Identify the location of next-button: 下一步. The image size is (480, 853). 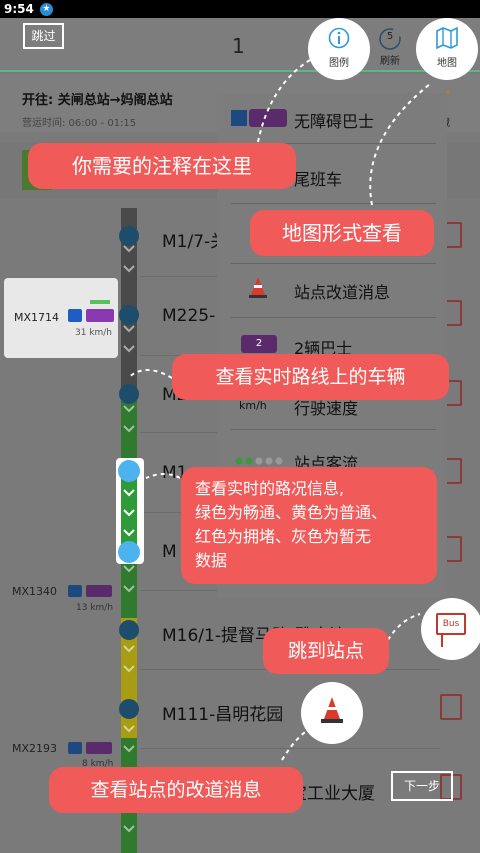
(422, 786).